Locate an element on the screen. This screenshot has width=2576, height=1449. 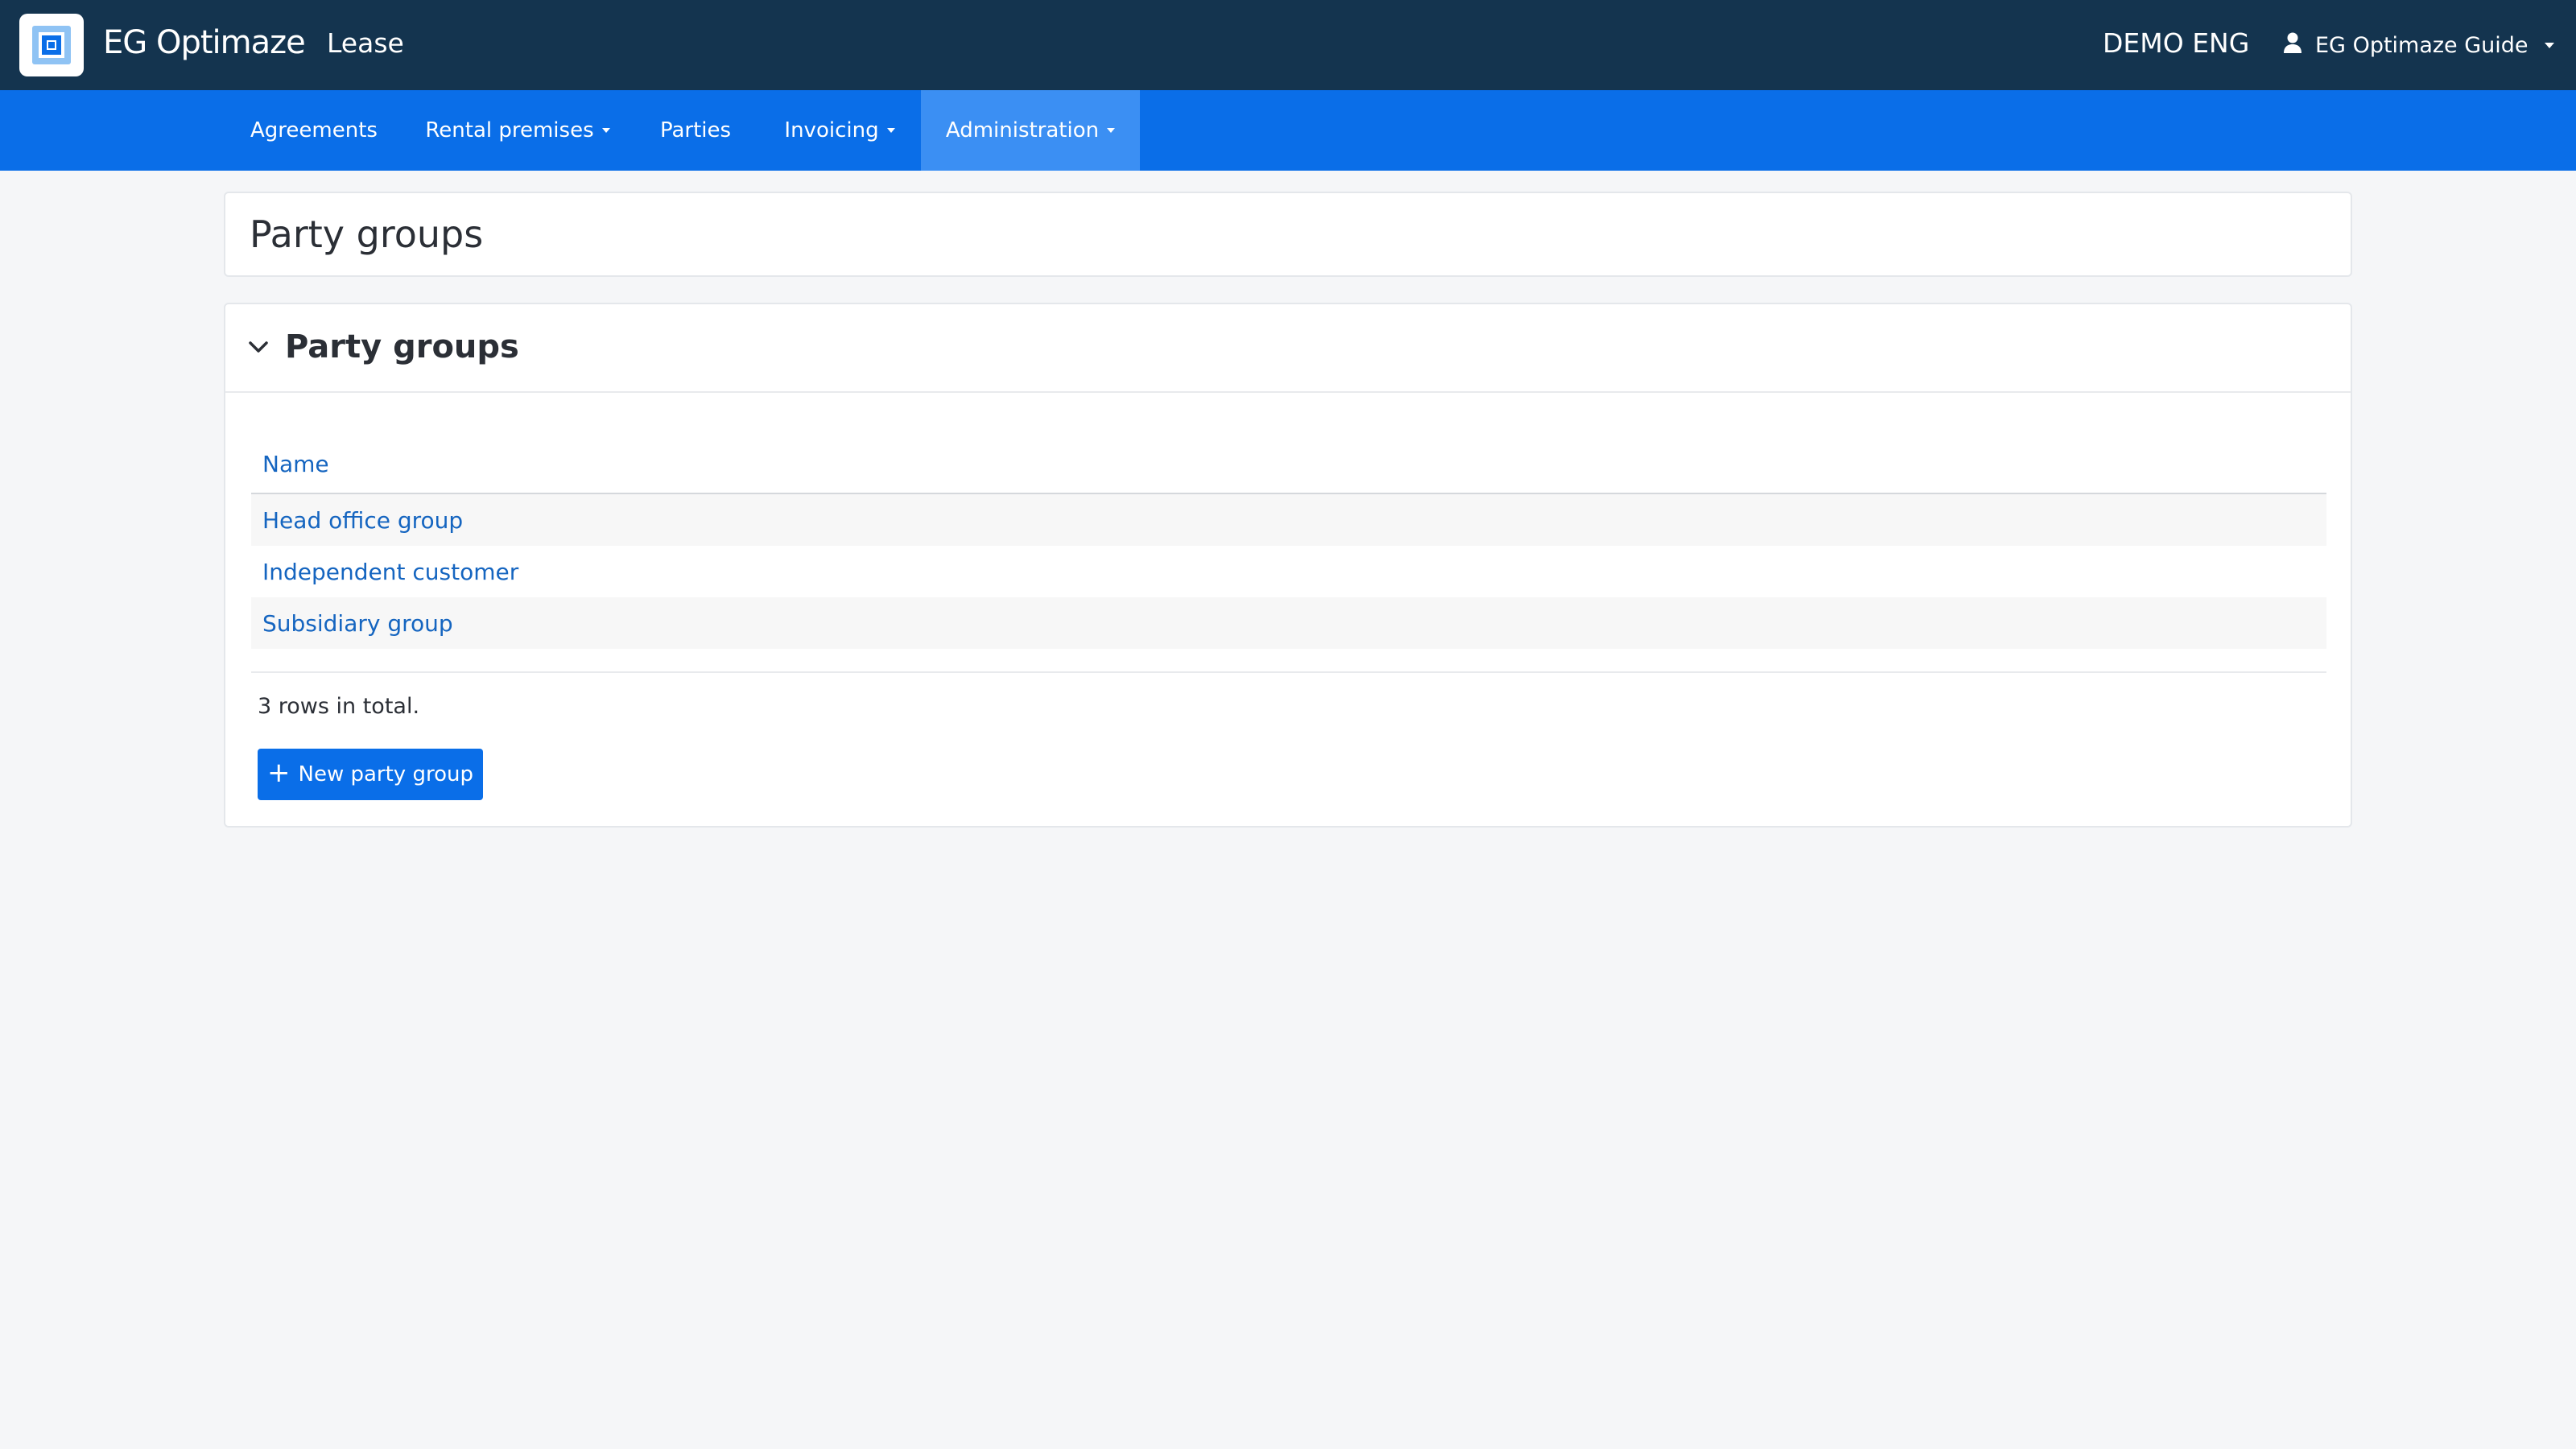
section-header: Party groups is located at coordinates (1288, 348).